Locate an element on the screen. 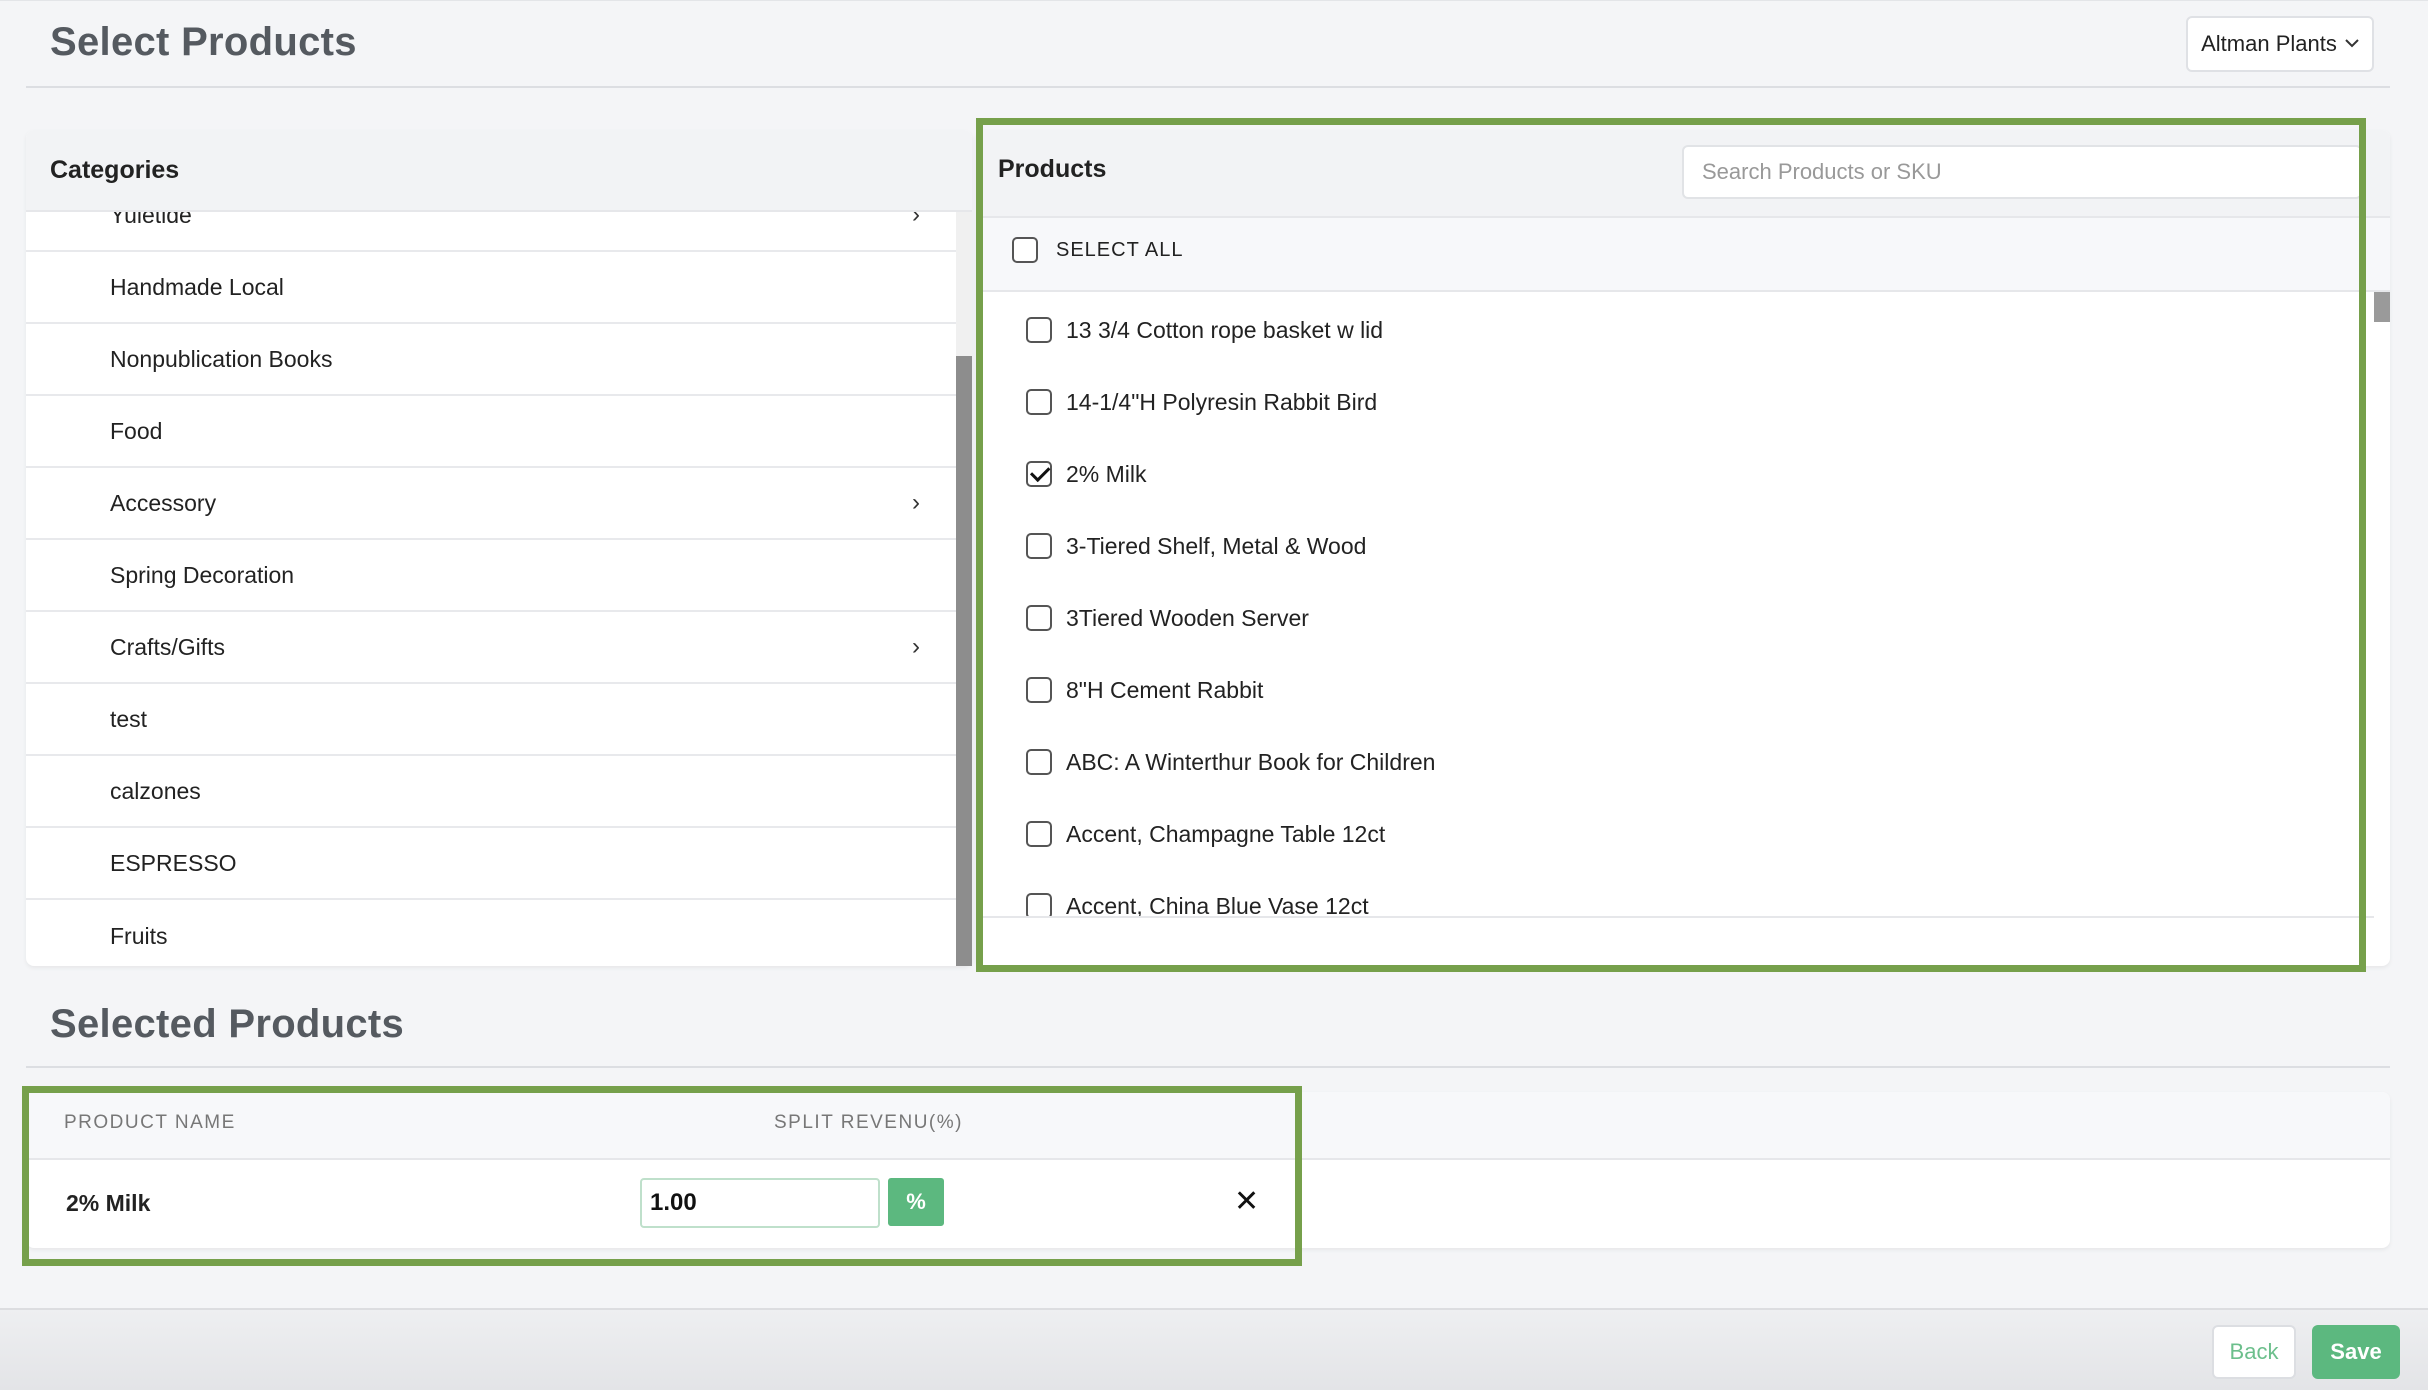 The image size is (2428, 1390). products-title: Products is located at coordinates (1052, 169).